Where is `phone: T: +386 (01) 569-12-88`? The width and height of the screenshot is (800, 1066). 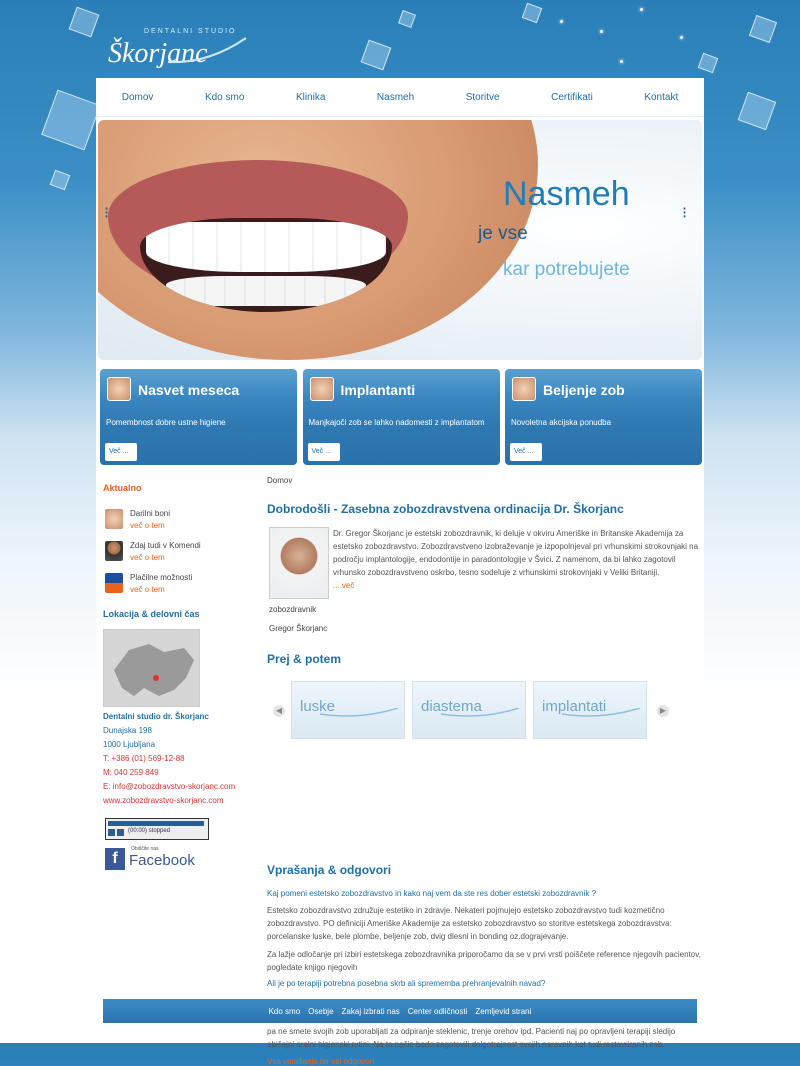
phone: T: +386 (01) 569-12-88 is located at coordinates (144, 758).